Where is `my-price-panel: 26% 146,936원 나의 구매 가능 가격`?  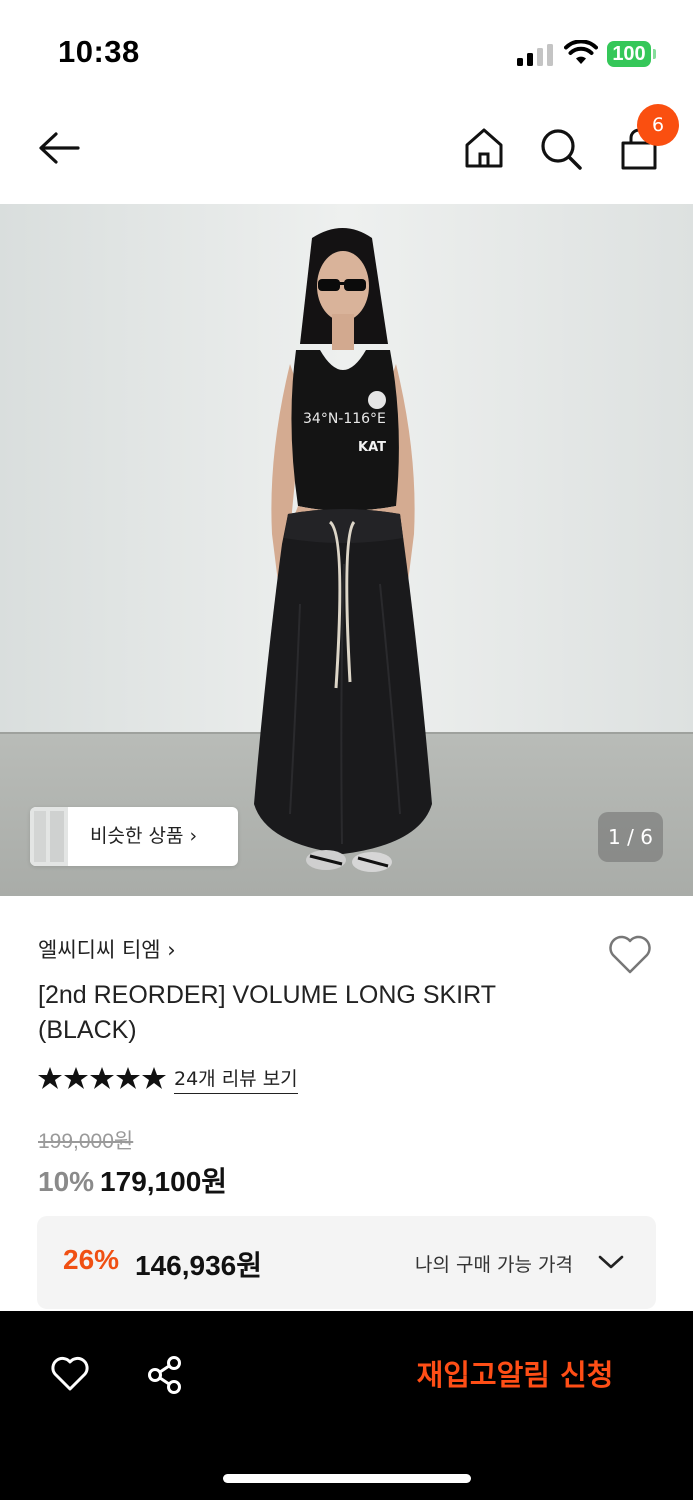
my-price-panel: 26% 146,936원 나의 구매 가능 가격 is located at coordinates (346, 1262).